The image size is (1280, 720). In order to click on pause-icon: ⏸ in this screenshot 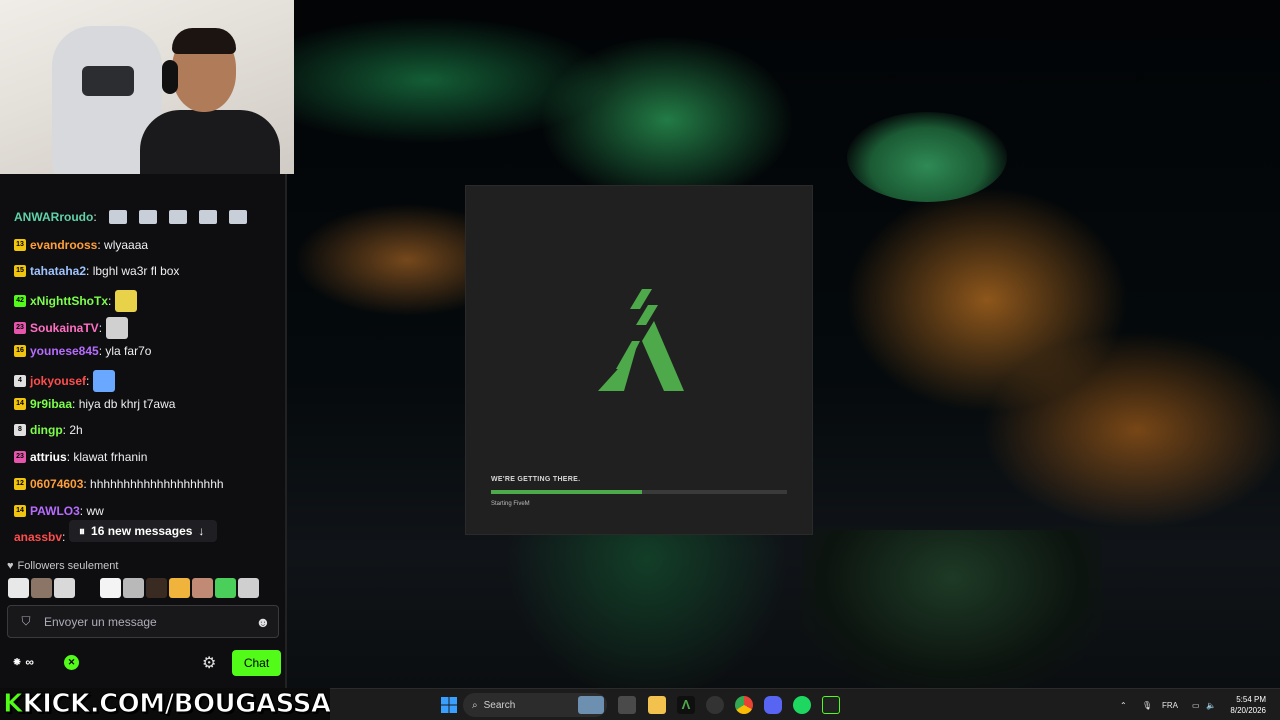, I will do `click(82, 530)`.